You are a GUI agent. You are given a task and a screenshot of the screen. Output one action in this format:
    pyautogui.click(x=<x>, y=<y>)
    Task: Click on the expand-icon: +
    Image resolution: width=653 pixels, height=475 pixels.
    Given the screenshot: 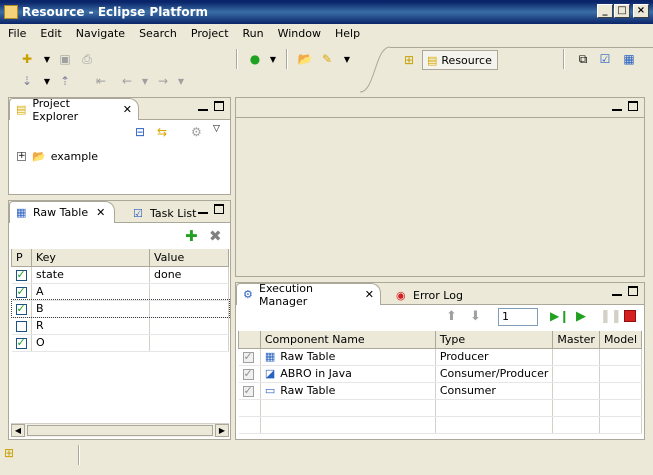 What is the action you would take?
    pyautogui.click(x=21, y=156)
    